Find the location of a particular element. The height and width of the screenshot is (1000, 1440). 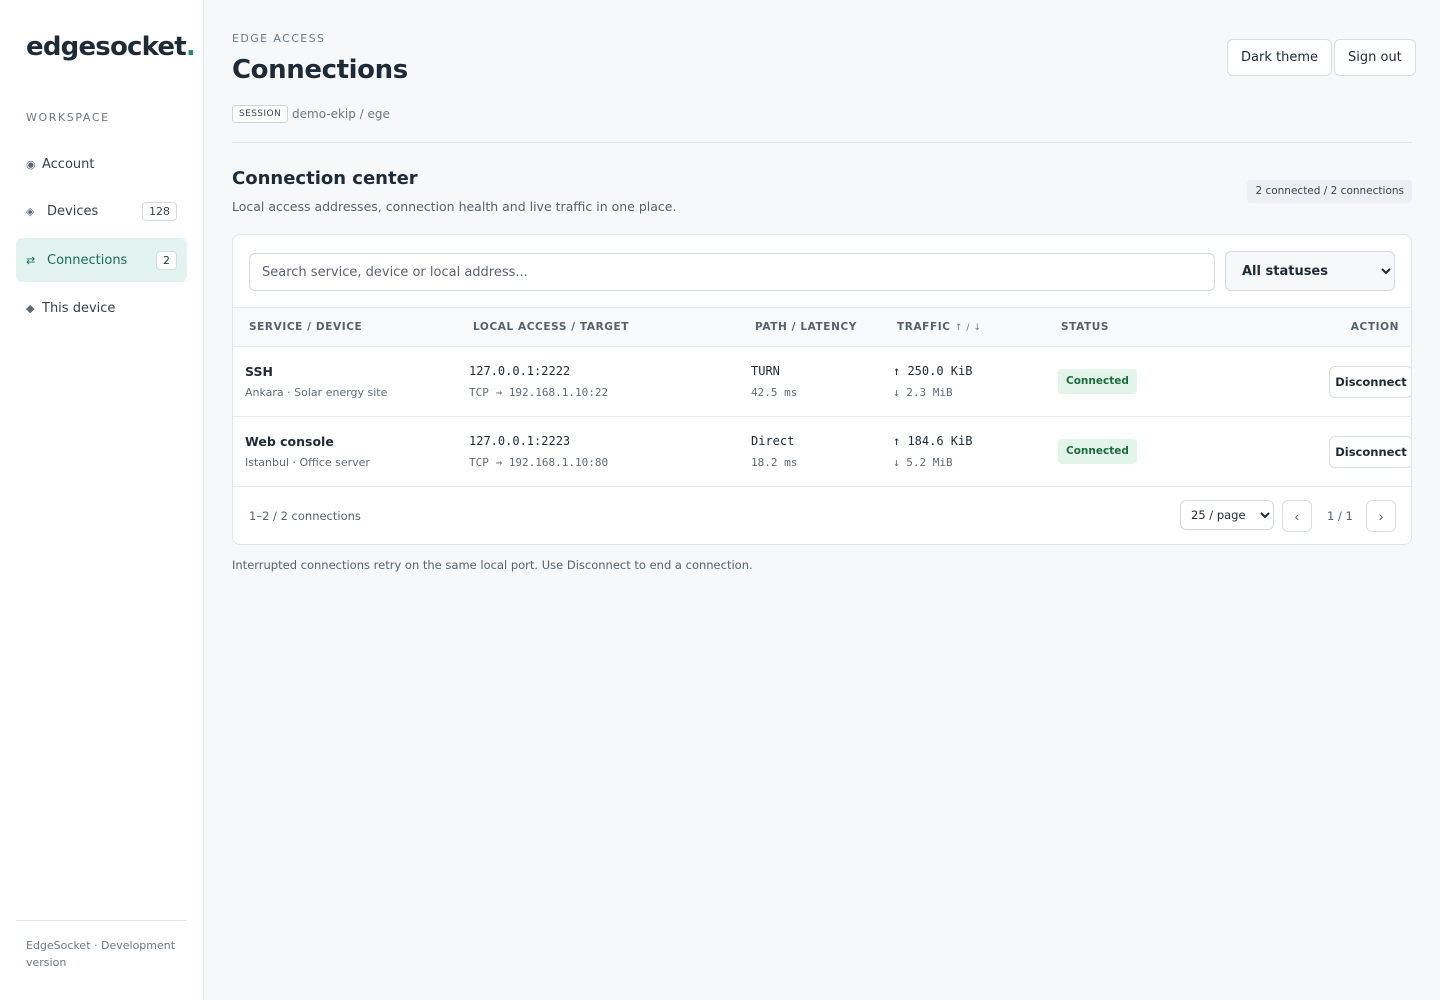

brand-logo: edgesocket. is located at coordinates (111, 47).